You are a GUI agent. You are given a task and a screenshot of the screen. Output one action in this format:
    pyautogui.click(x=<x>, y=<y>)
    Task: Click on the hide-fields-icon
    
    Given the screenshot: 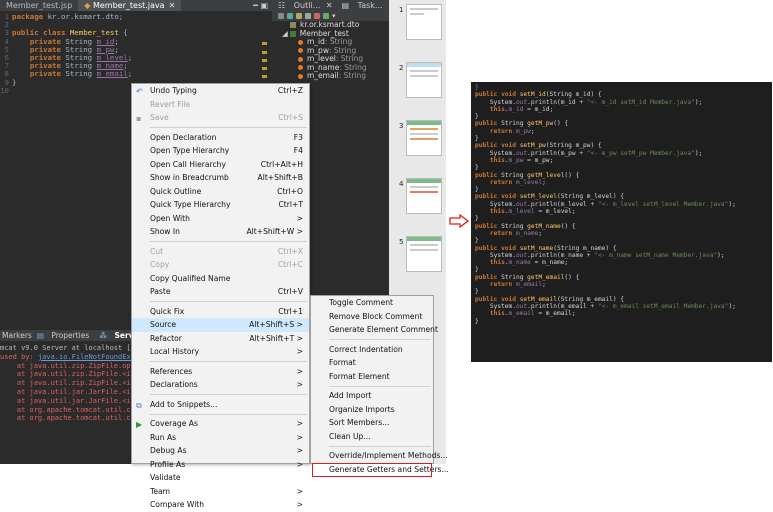 What is the action you would take?
    pyautogui.click(x=299, y=16)
    